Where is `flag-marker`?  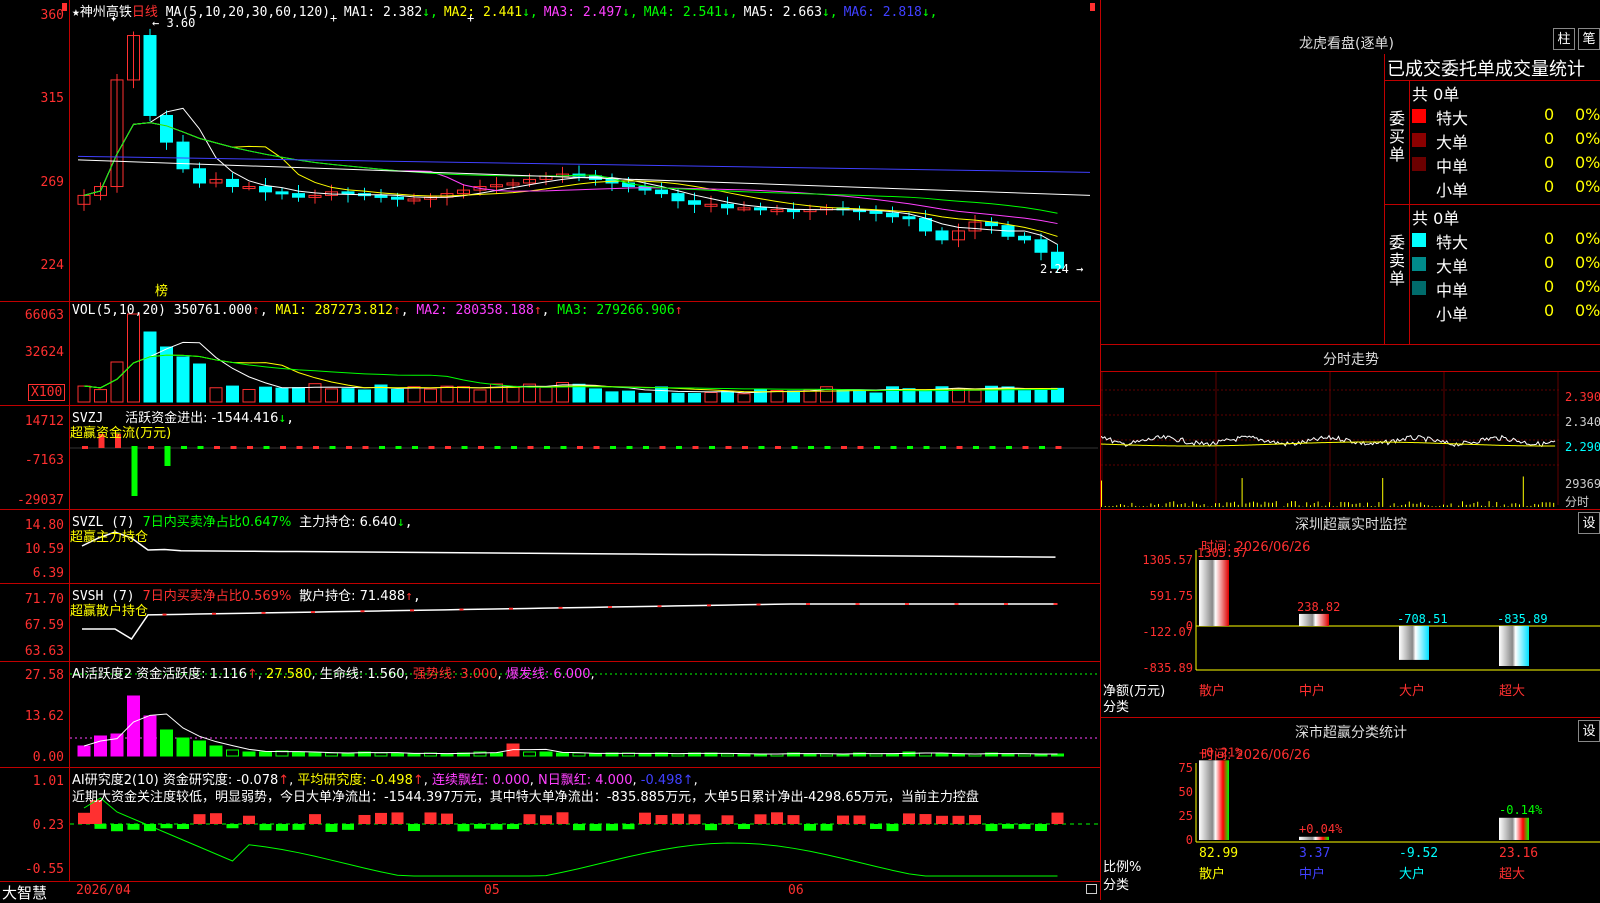
flag-marker is located at coordinates (64, 7).